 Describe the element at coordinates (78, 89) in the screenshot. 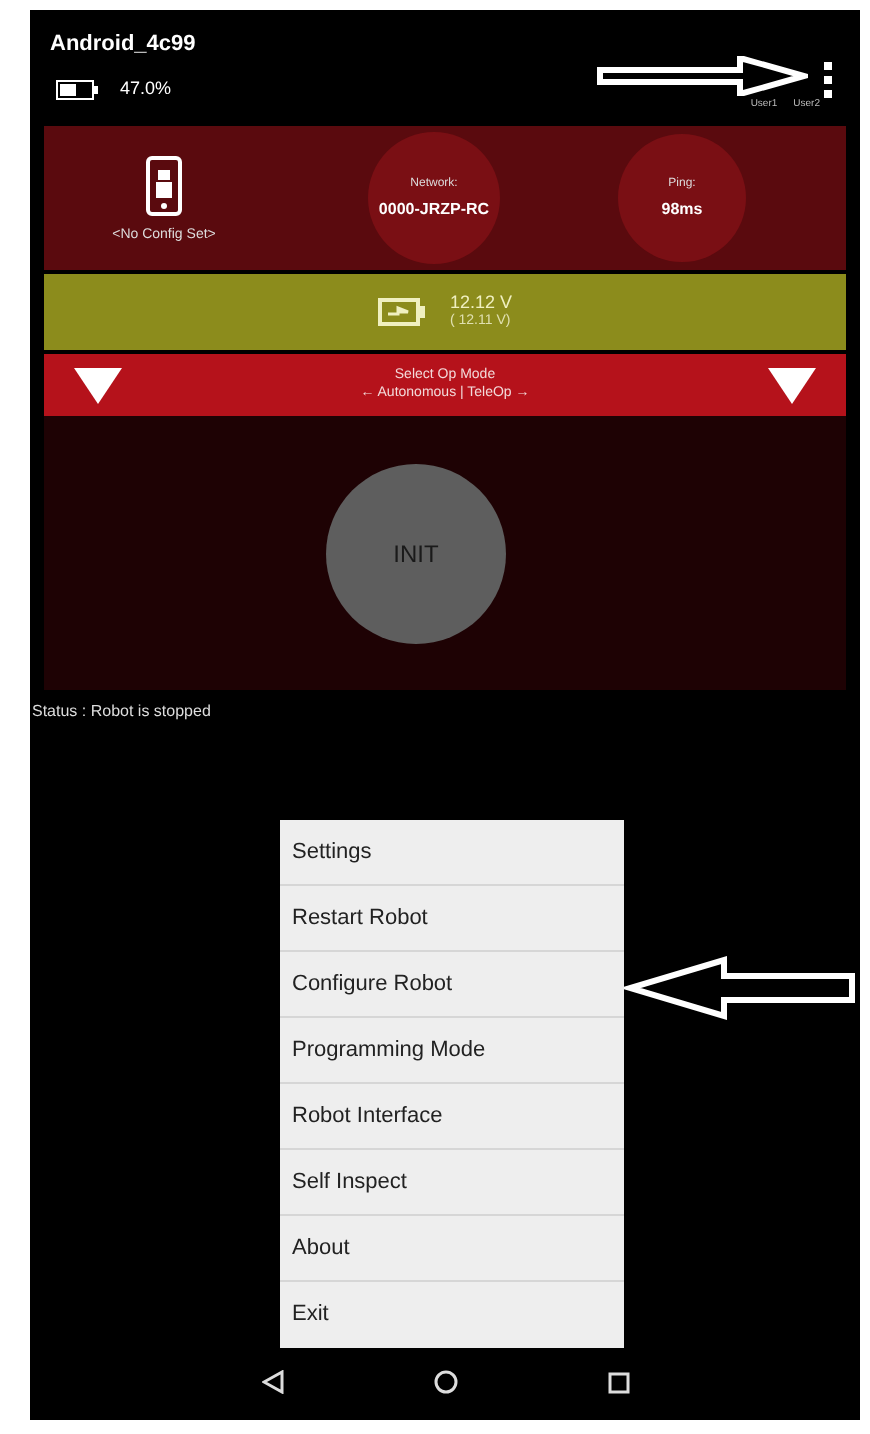

I see `battery-icon` at that location.